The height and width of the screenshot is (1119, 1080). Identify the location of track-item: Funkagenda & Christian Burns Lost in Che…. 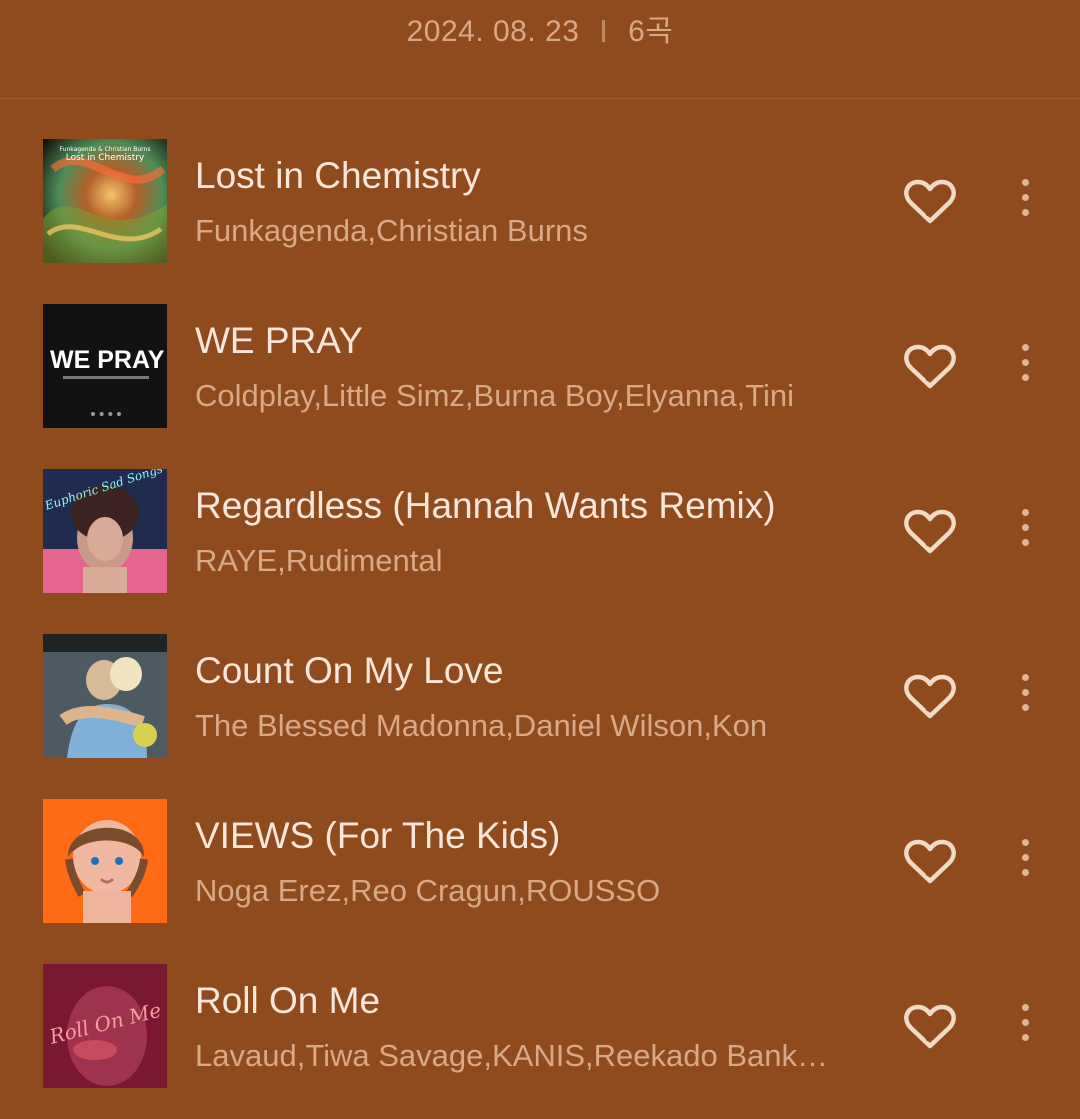
(540, 181).